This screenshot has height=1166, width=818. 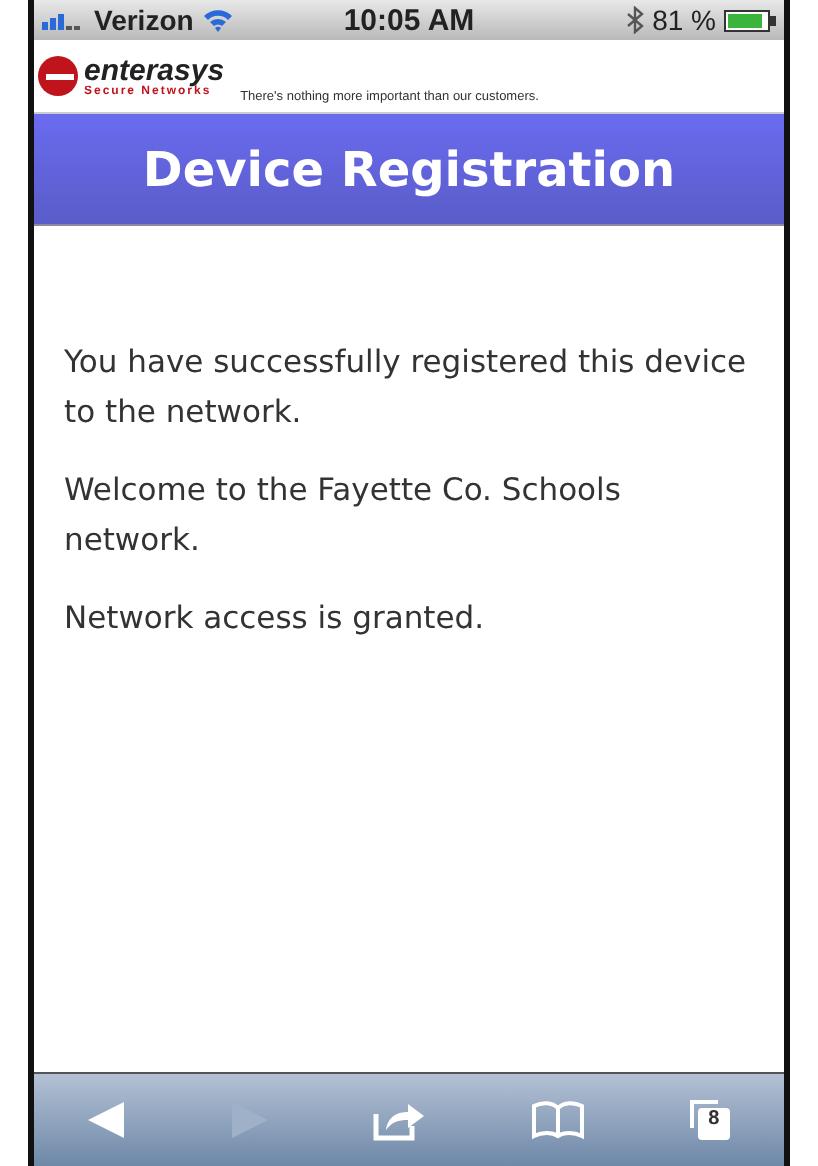 What do you see at coordinates (64, 20) in the screenshot?
I see `signal-icon` at bounding box center [64, 20].